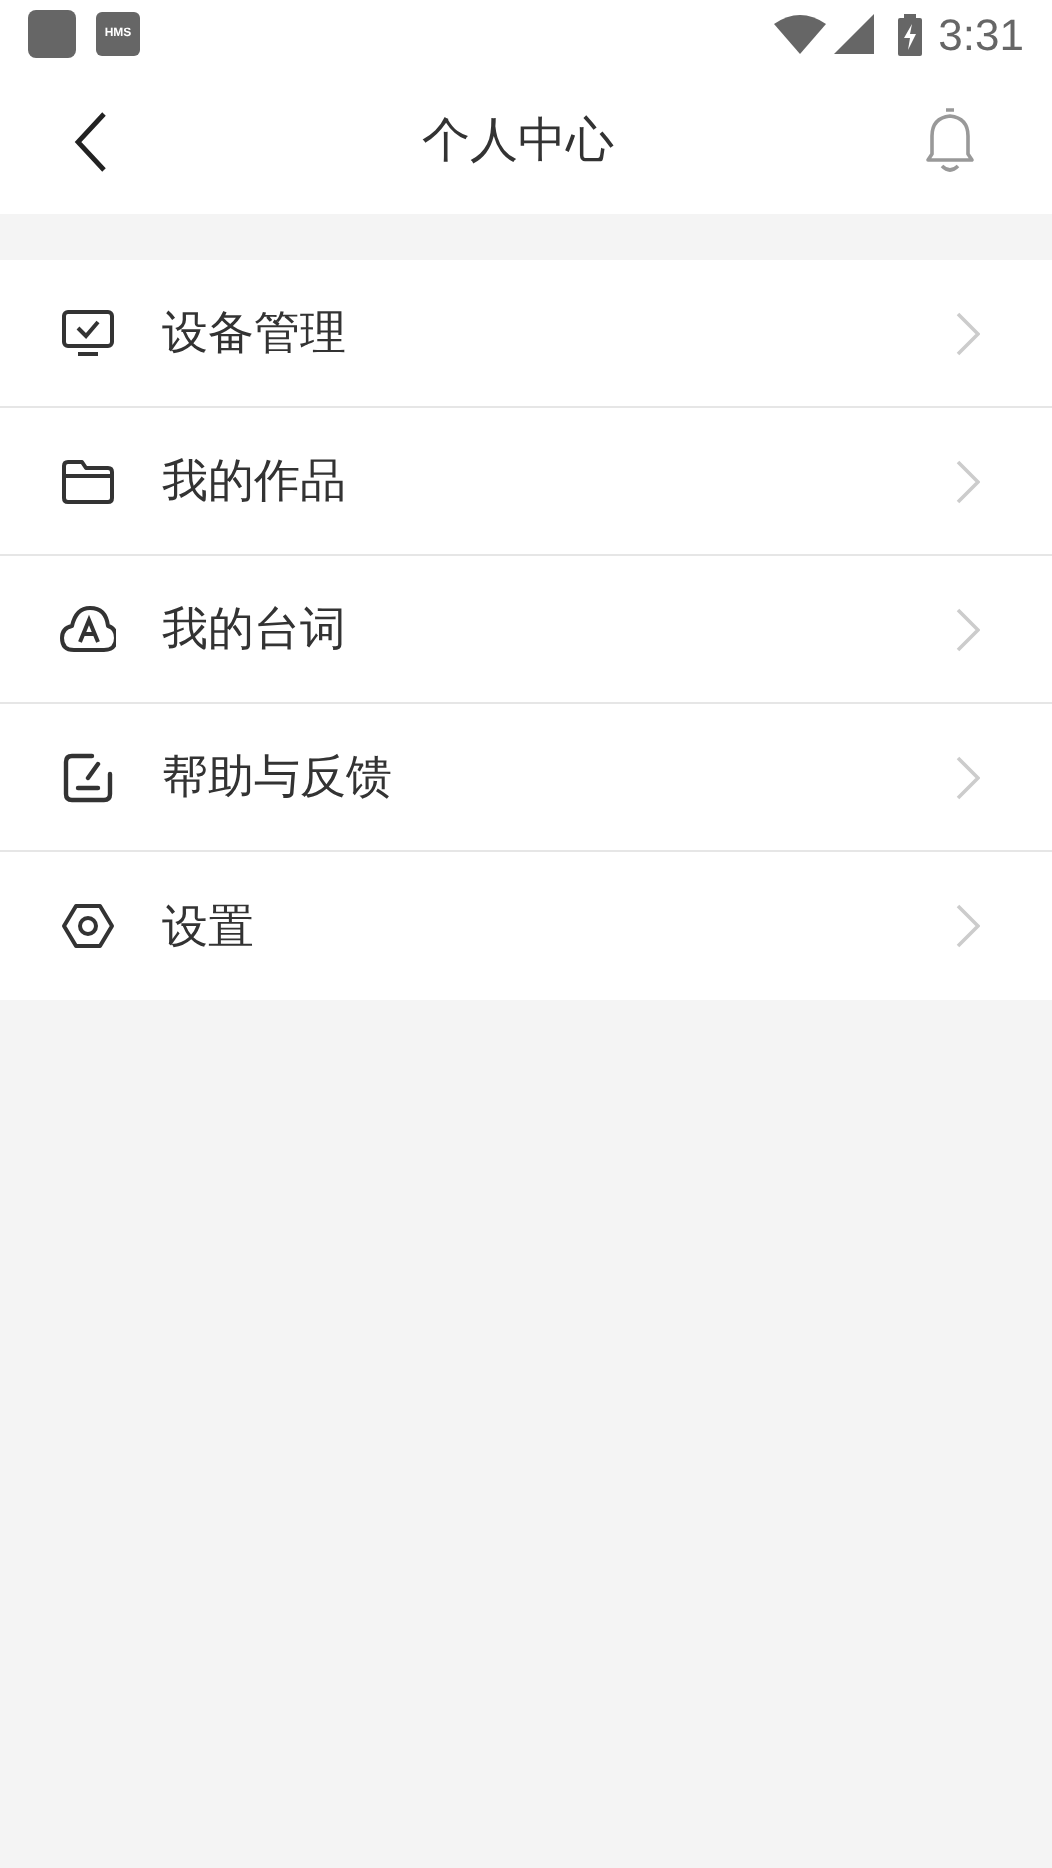  What do you see at coordinates (518, 141) in the screenshot?
I see `page-title: 个人中心` at bounding box center [518, 141].